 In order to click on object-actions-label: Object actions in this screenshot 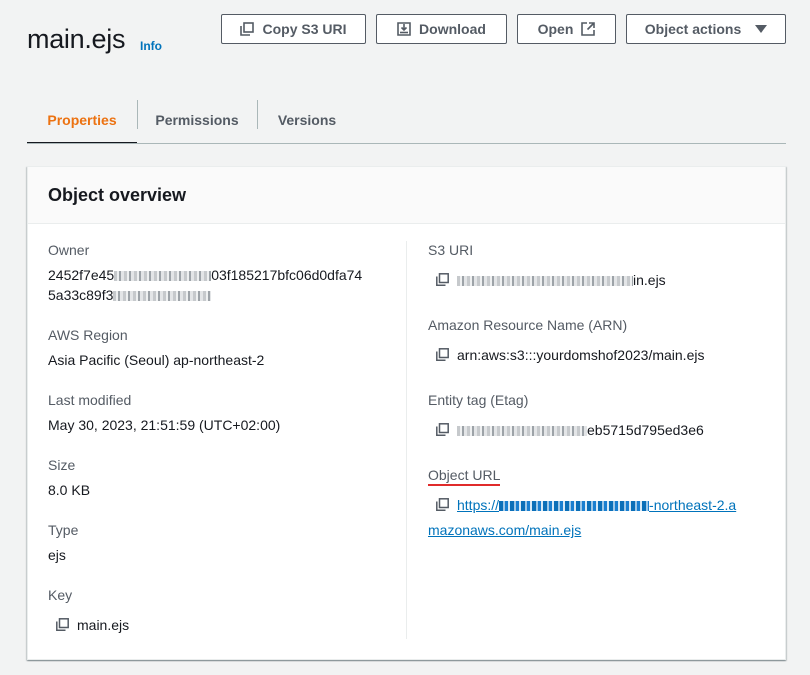, I will do `click(693, 29)`.